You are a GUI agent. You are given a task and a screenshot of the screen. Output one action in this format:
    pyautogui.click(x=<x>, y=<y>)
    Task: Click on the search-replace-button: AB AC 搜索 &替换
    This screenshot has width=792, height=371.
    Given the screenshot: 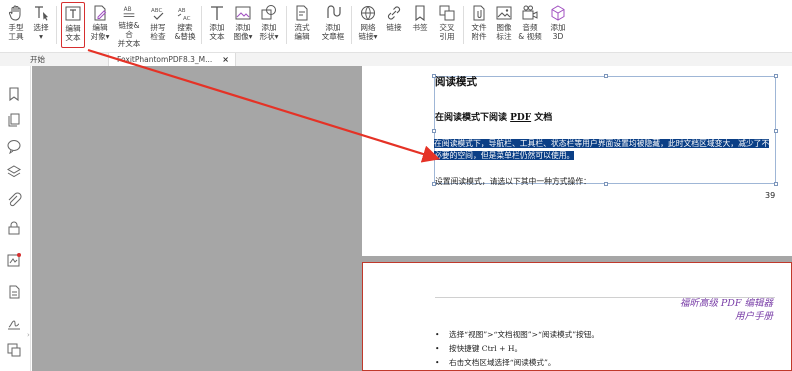 What is the action you would take?
    pyautogui.click(x=185, y=25)
    